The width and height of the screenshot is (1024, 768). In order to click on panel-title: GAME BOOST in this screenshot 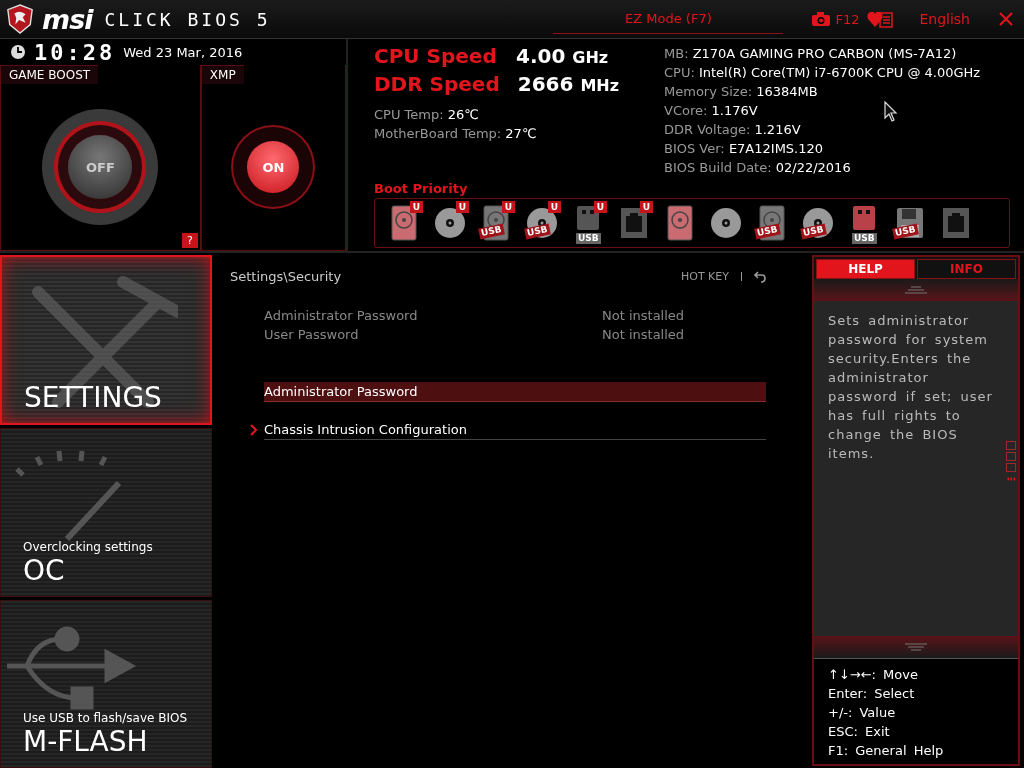, I will do `click(50, 74)`.